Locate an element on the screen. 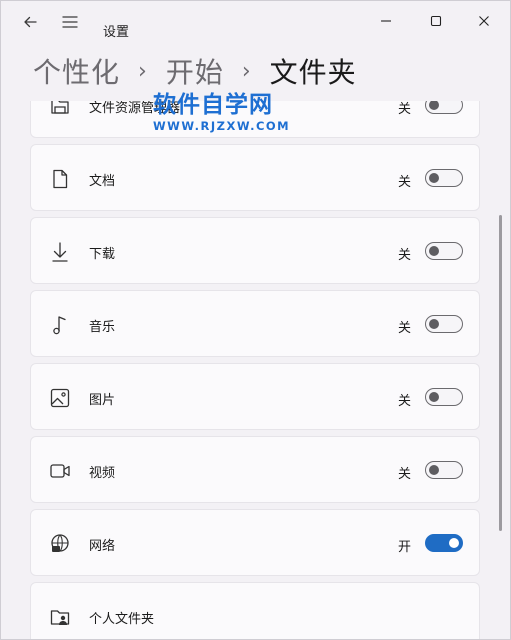 This screenshot has height=640, width=511. music-icon is located at coordinates (59, 325).